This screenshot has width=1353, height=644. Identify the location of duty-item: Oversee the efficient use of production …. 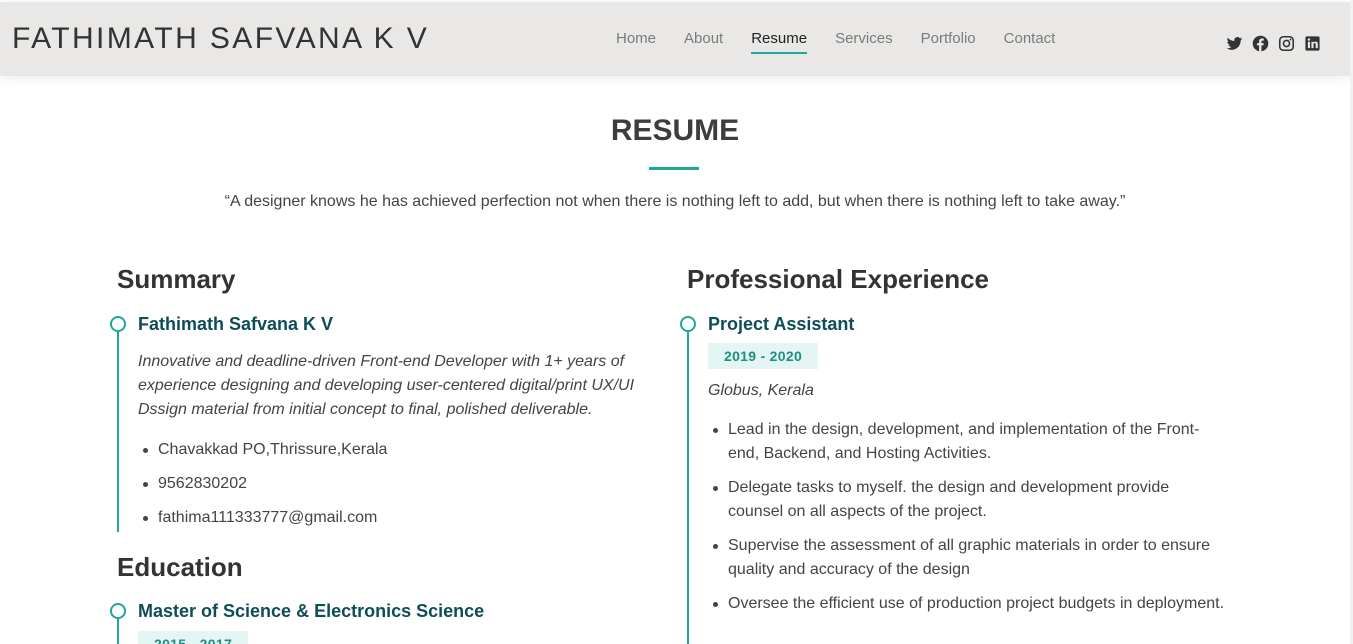
(968, 604).